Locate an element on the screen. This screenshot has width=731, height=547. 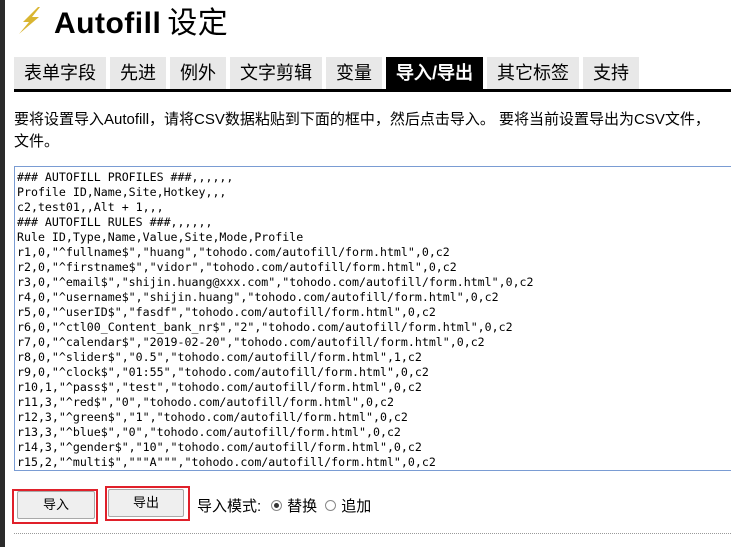
import-mode: 导入模式: 替换 追加 is located at coordinates (288, 505).